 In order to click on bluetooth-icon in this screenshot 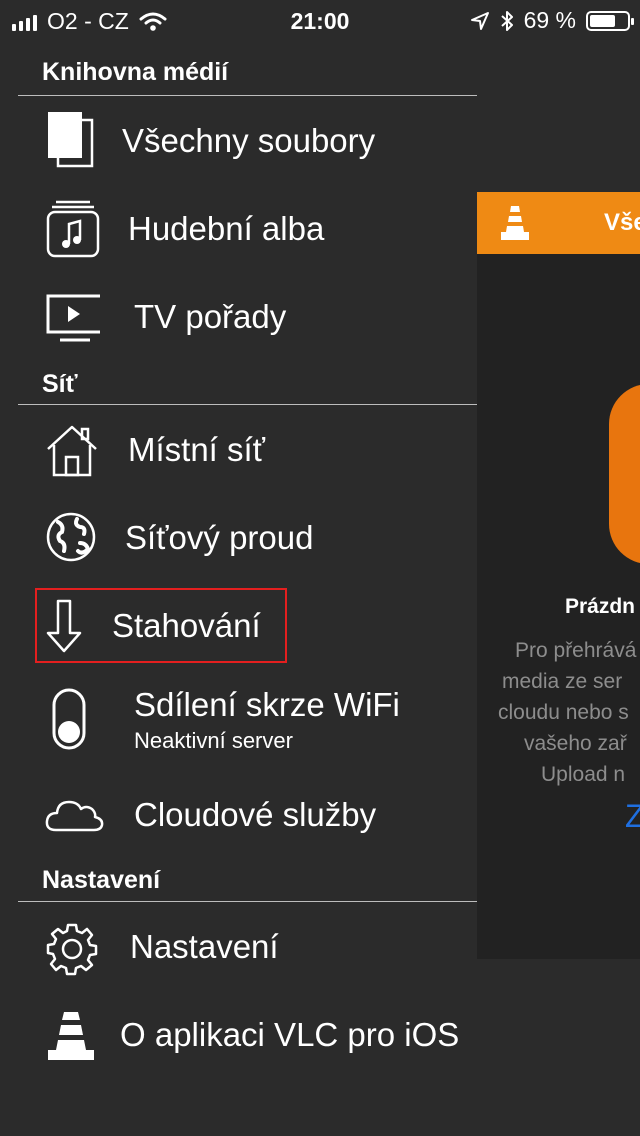, I will do `click(506, 20)`.